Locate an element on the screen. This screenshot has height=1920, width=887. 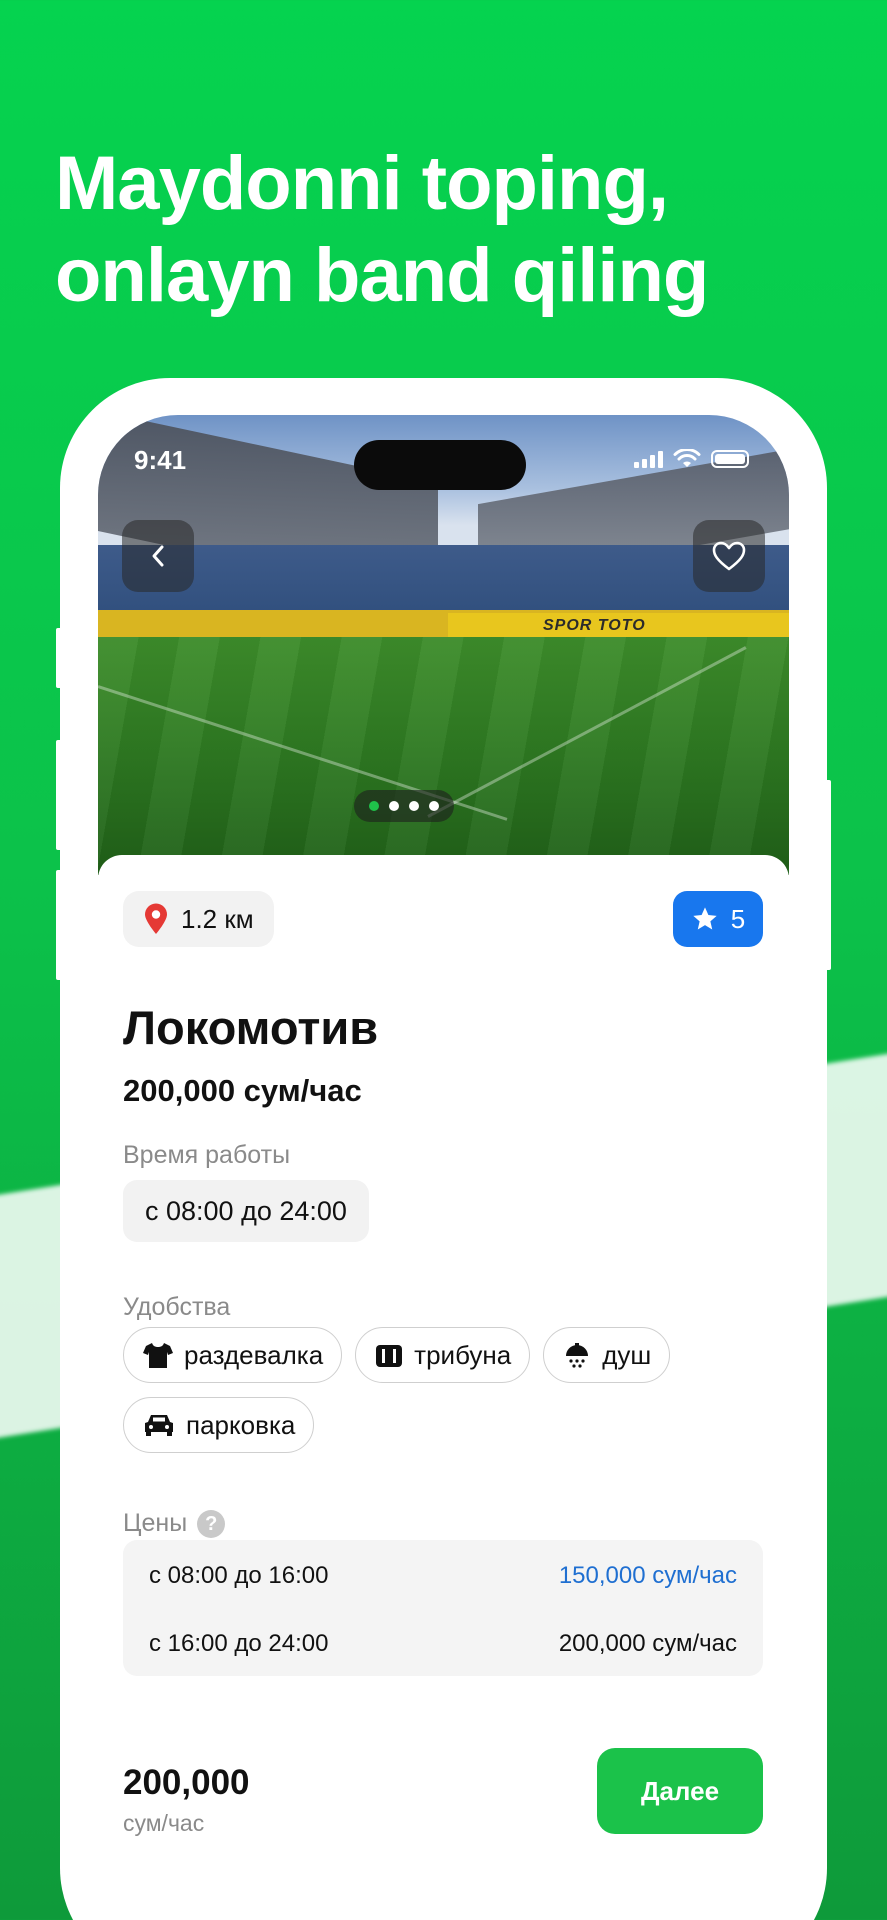
cellular-signal-icon is located at coordinates (648, 459).